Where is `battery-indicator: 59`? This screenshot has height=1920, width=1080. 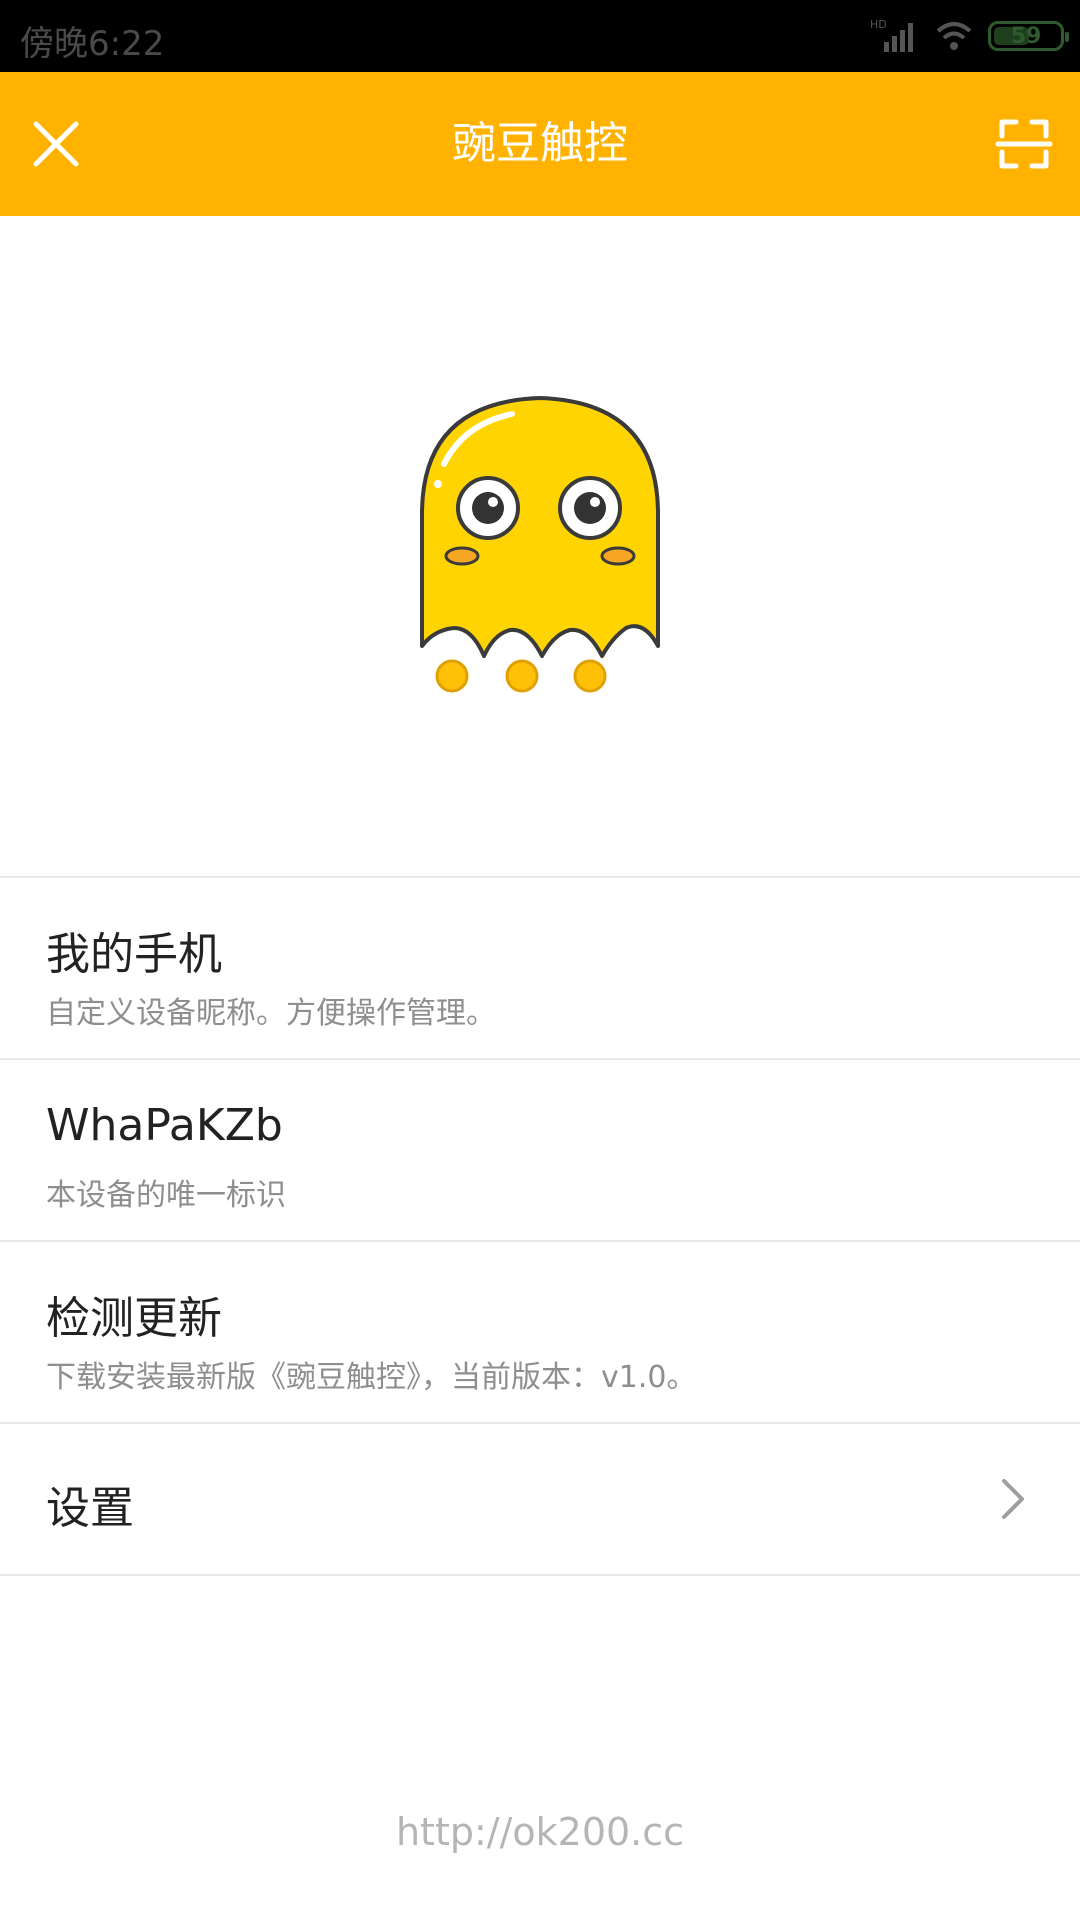
battery-indicator: 59 is located at coordinates (1028, 36).